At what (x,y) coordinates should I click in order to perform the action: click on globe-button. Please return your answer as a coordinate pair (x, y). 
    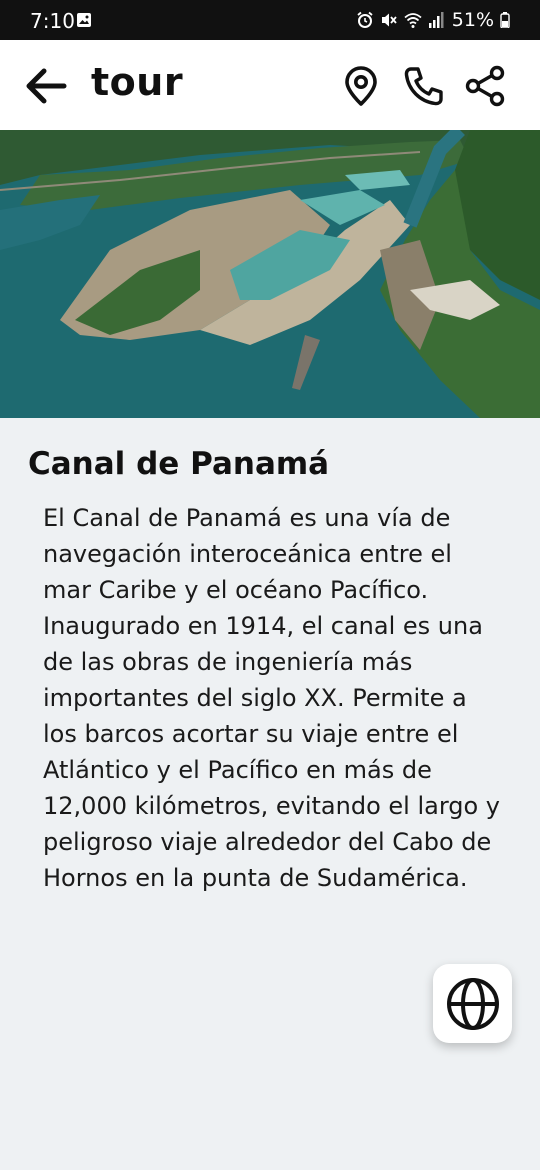
    Looking at the image, I should click on (472, 1003).